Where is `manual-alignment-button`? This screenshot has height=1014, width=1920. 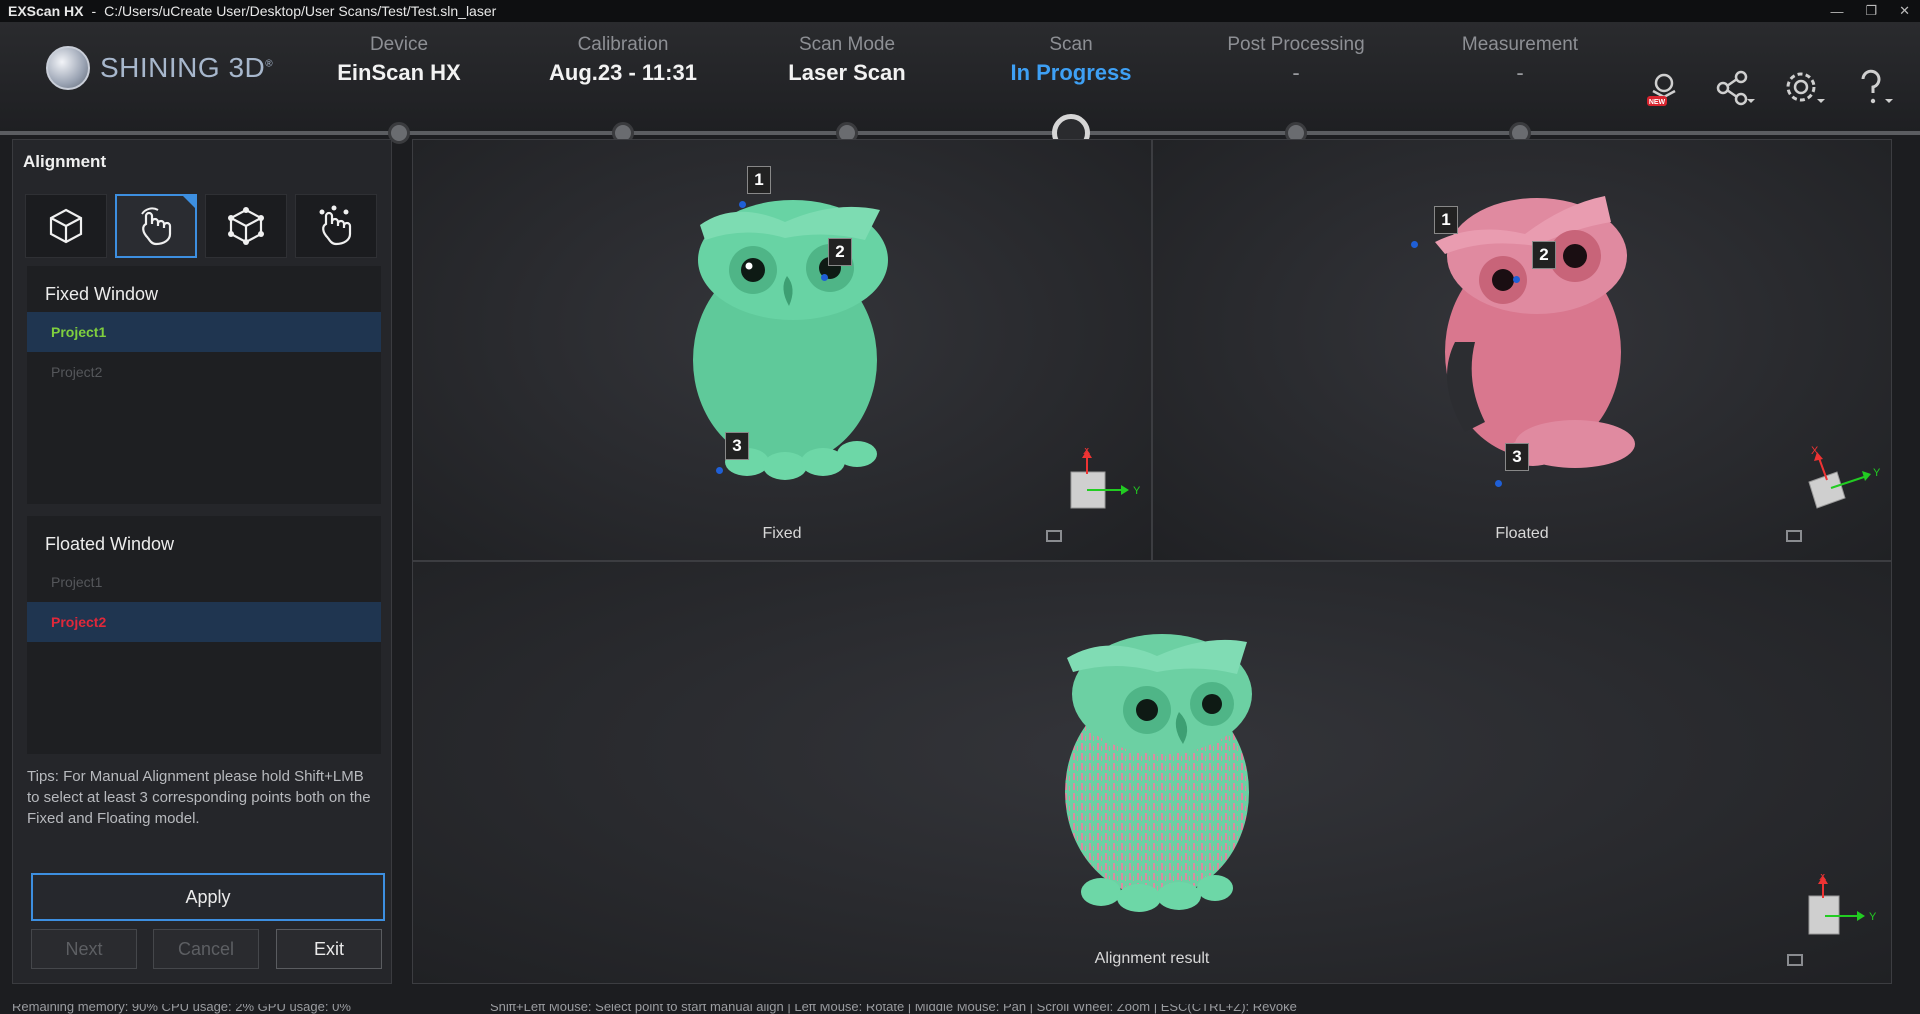
manual-alignment-button is located at coordinates (156, 226).